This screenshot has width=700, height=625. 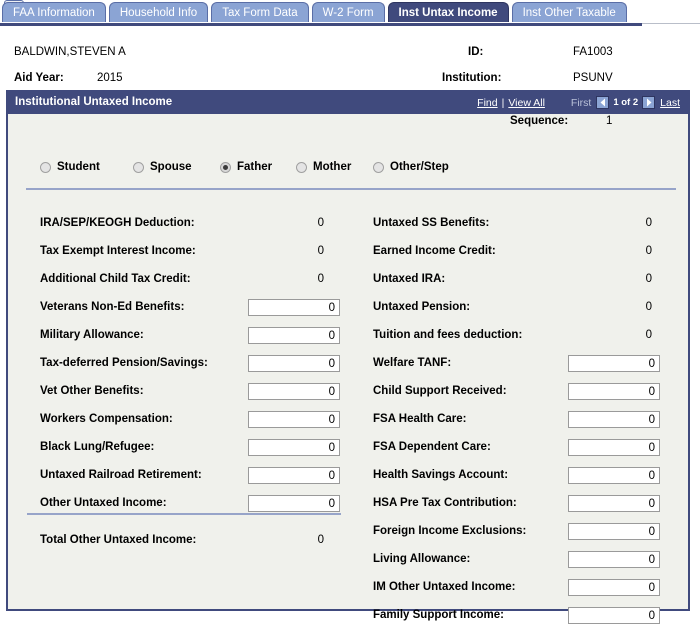 I want to click on parent-selector-radio-group: Student Spouse Father Mother Other/Step, so click(x=348, y=168).